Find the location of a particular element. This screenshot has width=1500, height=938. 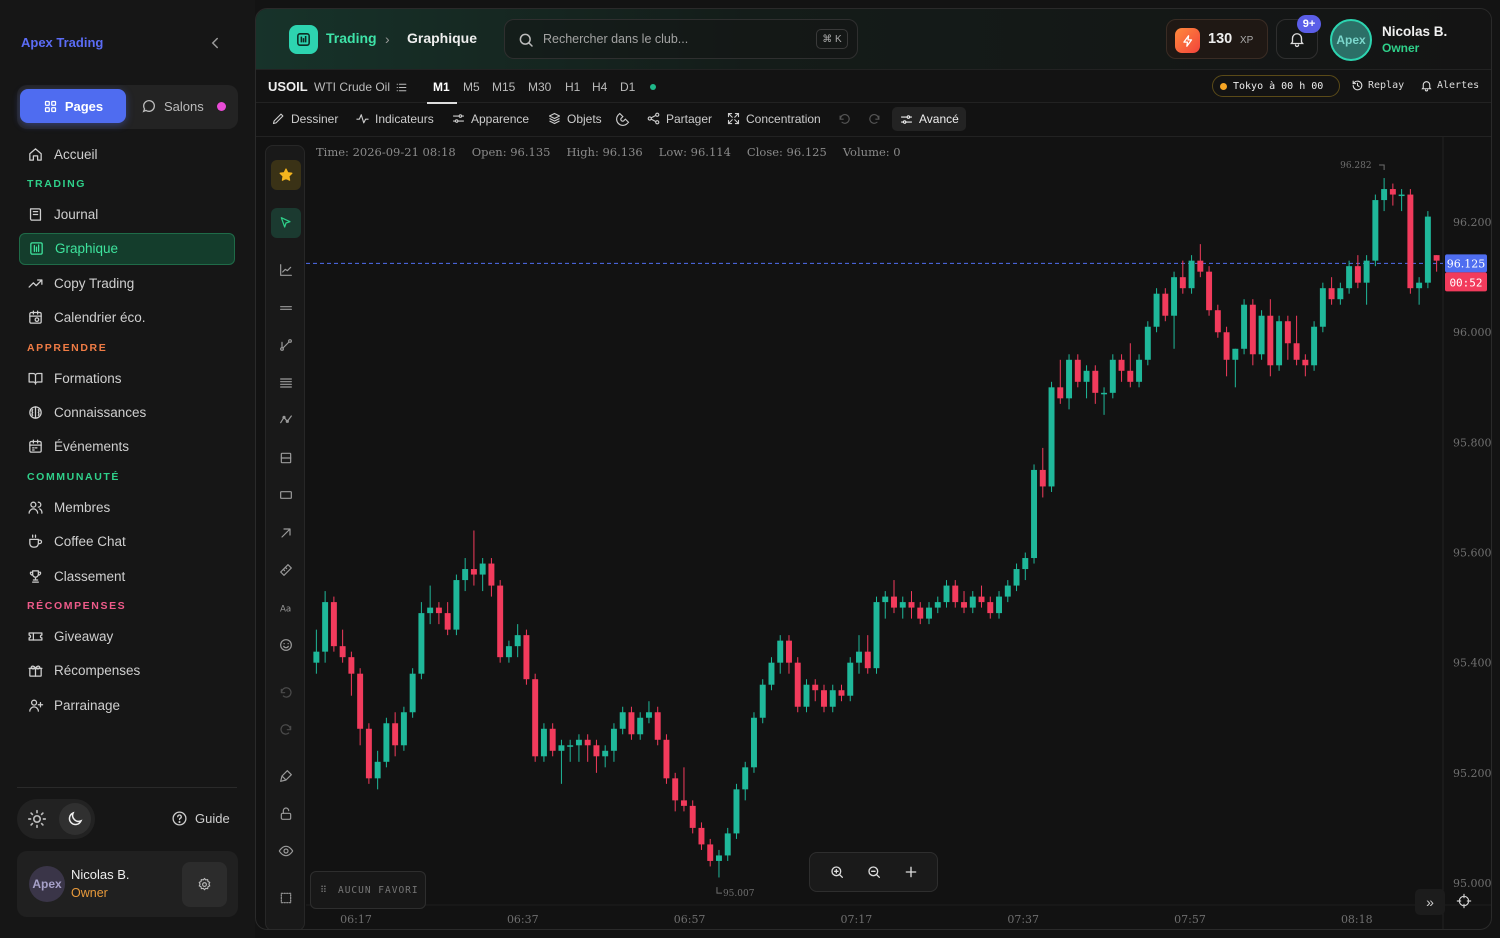

emoji-tool is located at coordinates (286, 645).